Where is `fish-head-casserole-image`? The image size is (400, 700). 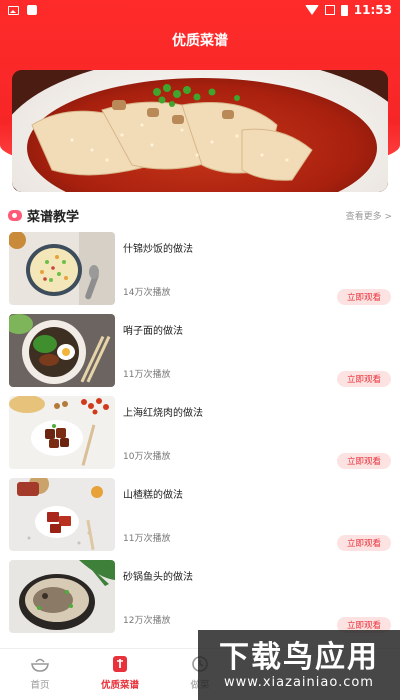 fish-head-casserole-image is located at coordinates (62, 596).